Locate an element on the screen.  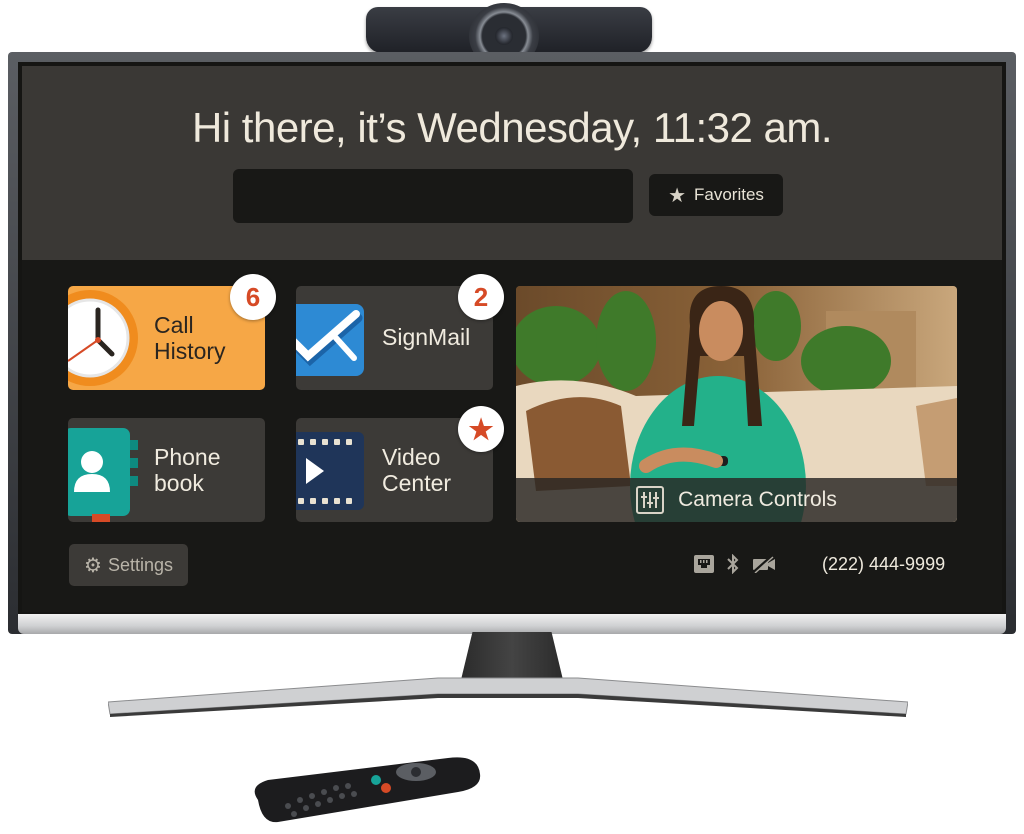
greeting-text: Hi there, it’s Wednesday, 11:32 am. is located at coordinates (512, 127).